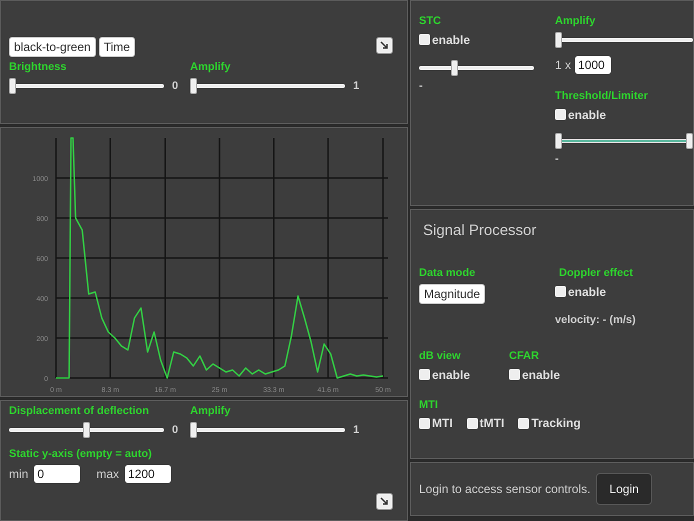 This screenshot has height=521, width=694. What do you see at coordinates (38, 67) in the screenshot?
I see `slider-label: Brightness` at bounding box center [38, 67].